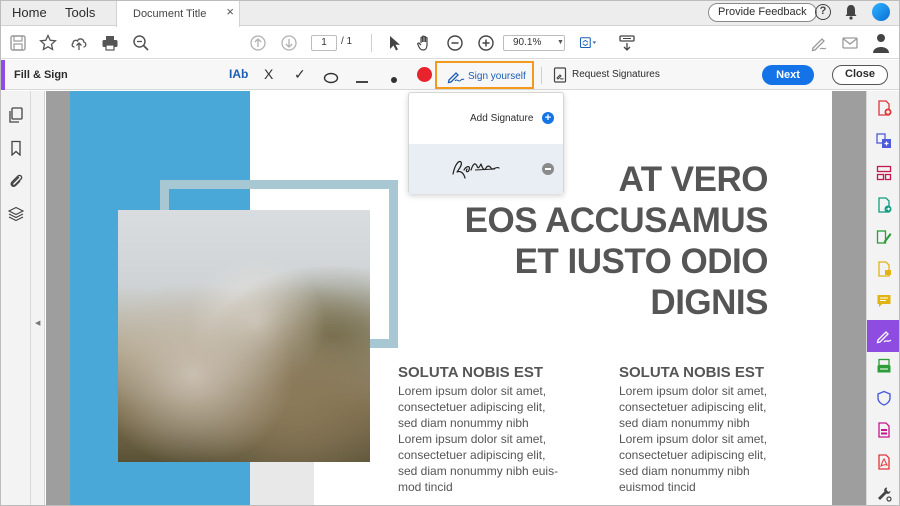 This screenshot has width=900, height=506. I want to click on more-tools-wrench-icon, so click(884, 494).